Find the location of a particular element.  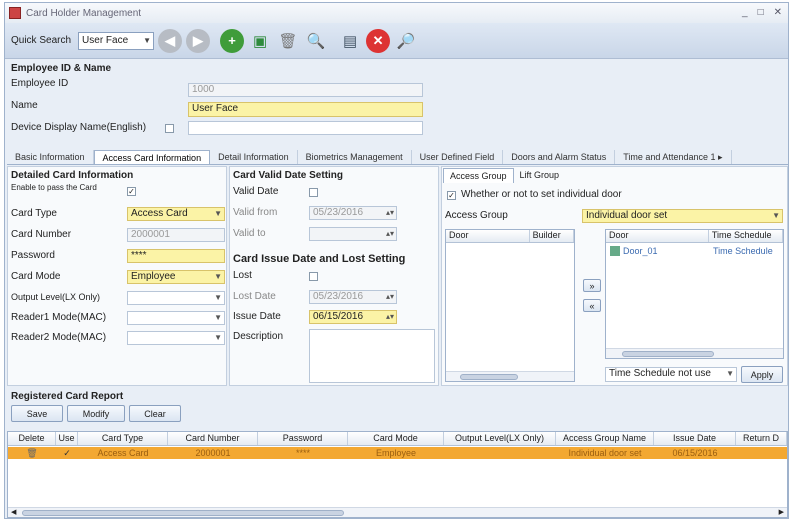

available-doors-list: Door Builder is located at coordinates (510, 305).